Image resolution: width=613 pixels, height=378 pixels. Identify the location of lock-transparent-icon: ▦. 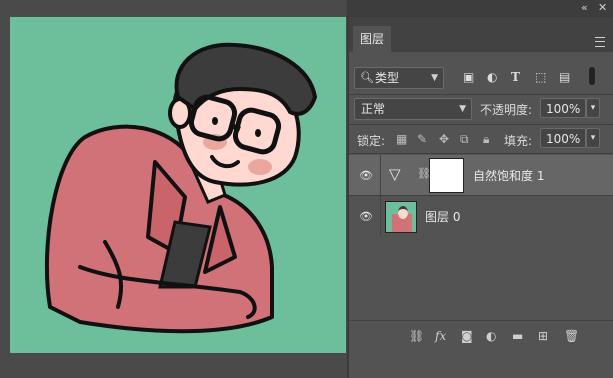
(401, 139).